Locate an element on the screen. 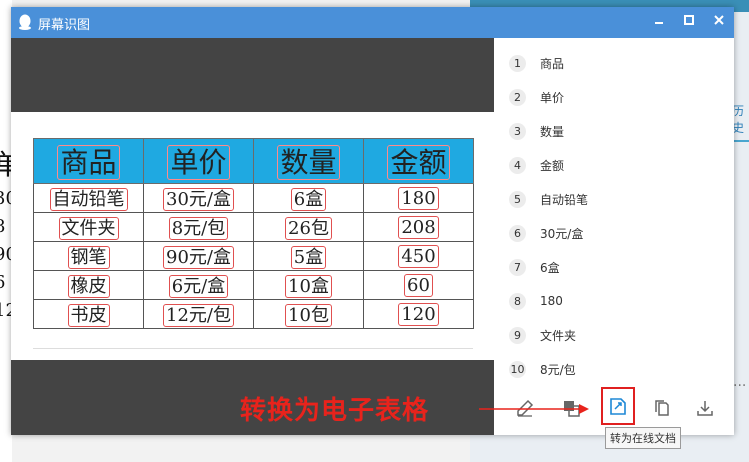  item-text: 数量 is located at coordinates (552, 131).